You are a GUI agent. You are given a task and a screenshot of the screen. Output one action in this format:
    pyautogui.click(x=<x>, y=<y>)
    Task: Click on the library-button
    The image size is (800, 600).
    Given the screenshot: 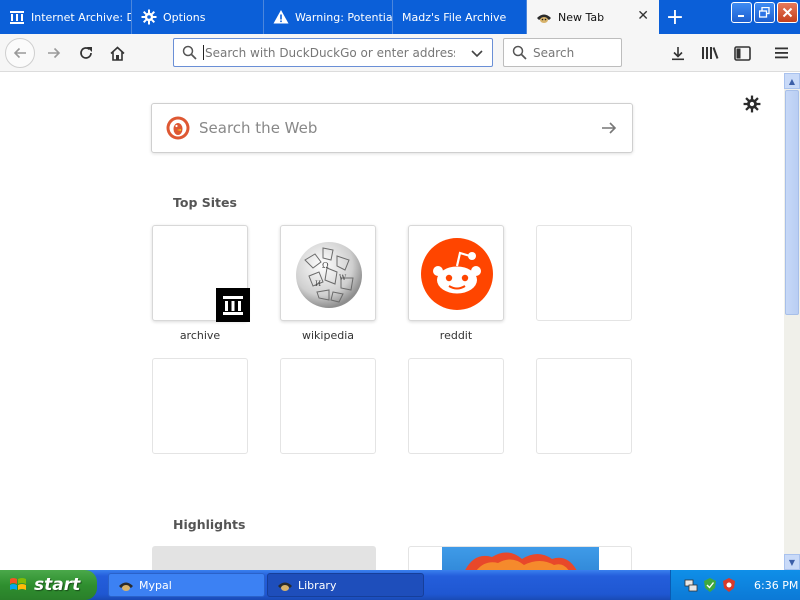 What is the action you would take?
    pyautogui.click(x=710, y=53)
    